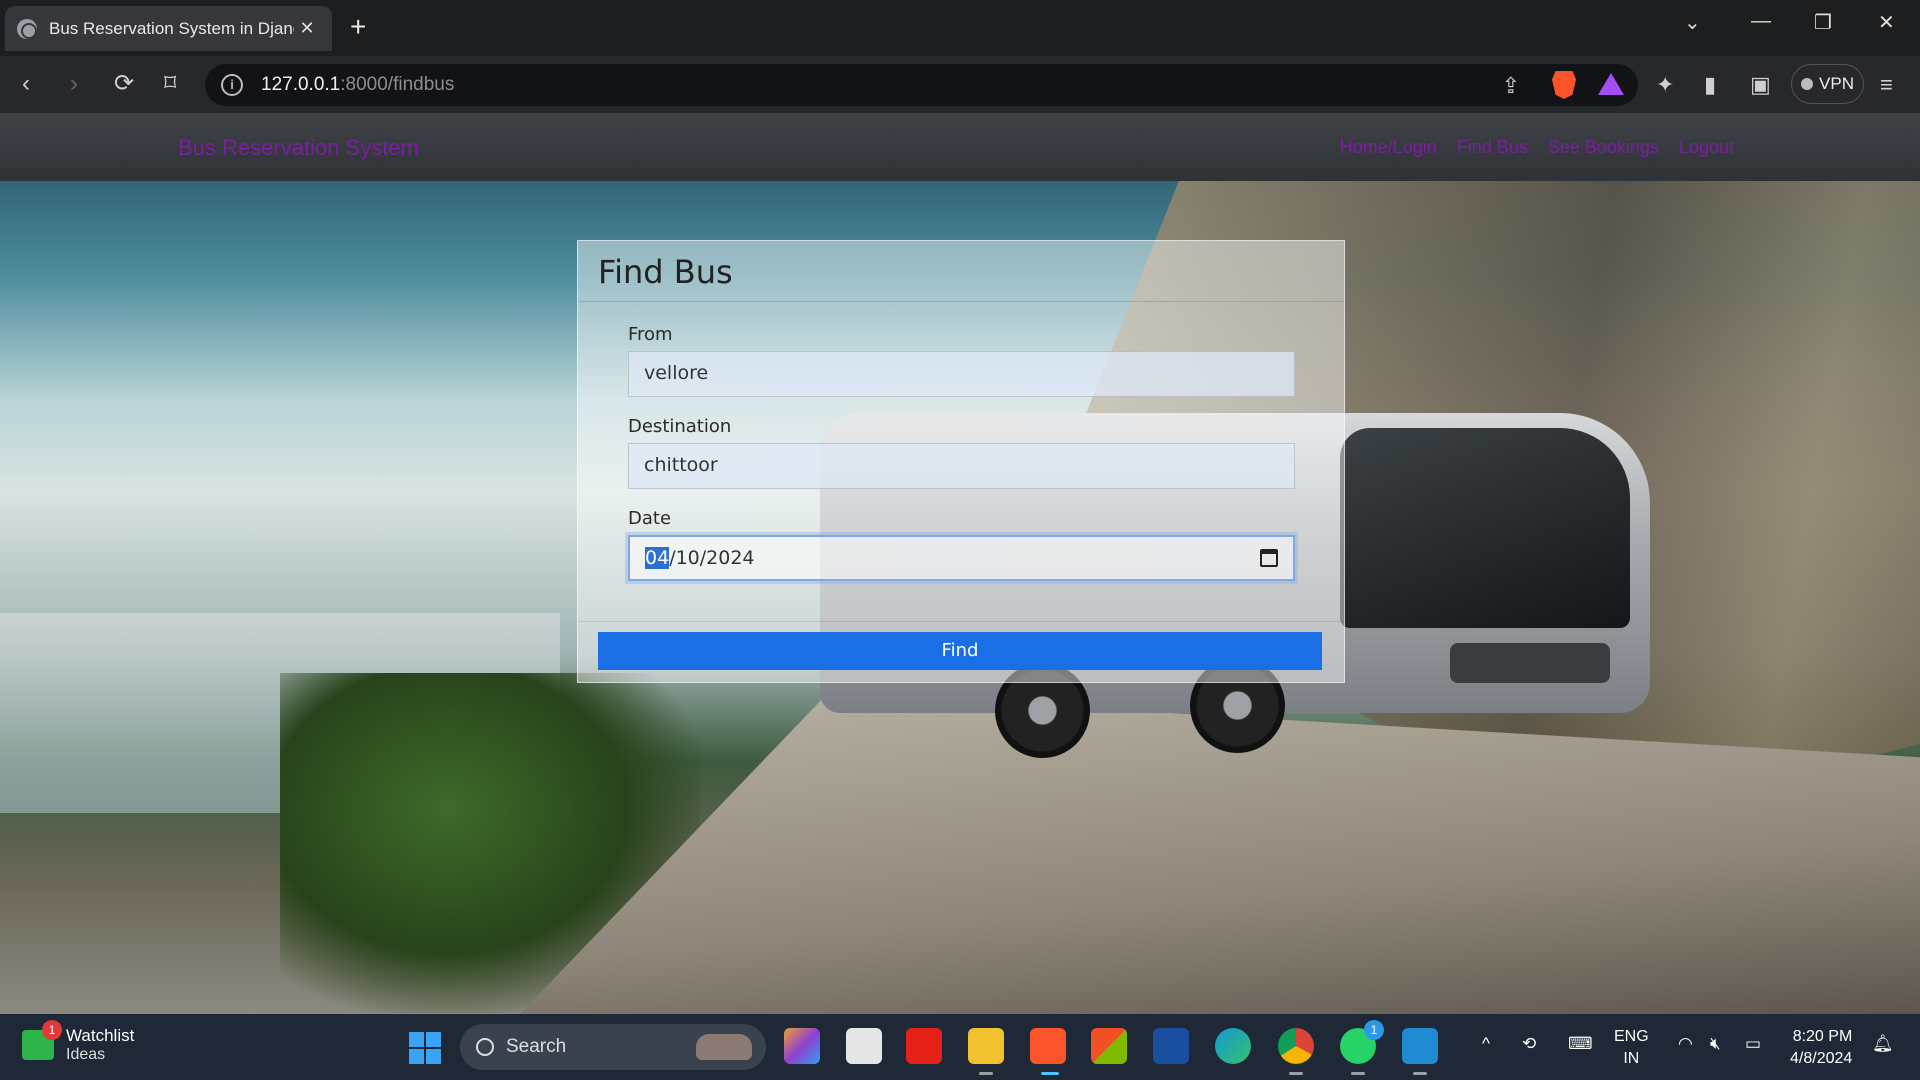 The image size is (1920, 1080). What do you see at coordinates (613, 1047) in the screenshot?
I see `taskbar-search: Search` at bounding box center [613, 1047].